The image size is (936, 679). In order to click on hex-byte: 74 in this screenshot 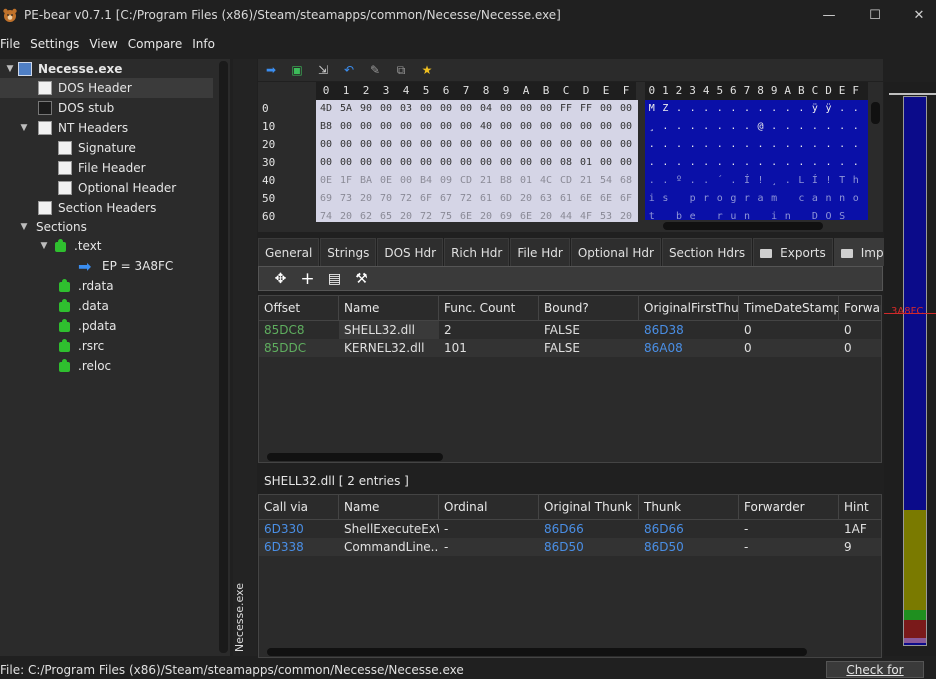, I will do `click(326, 215)`.